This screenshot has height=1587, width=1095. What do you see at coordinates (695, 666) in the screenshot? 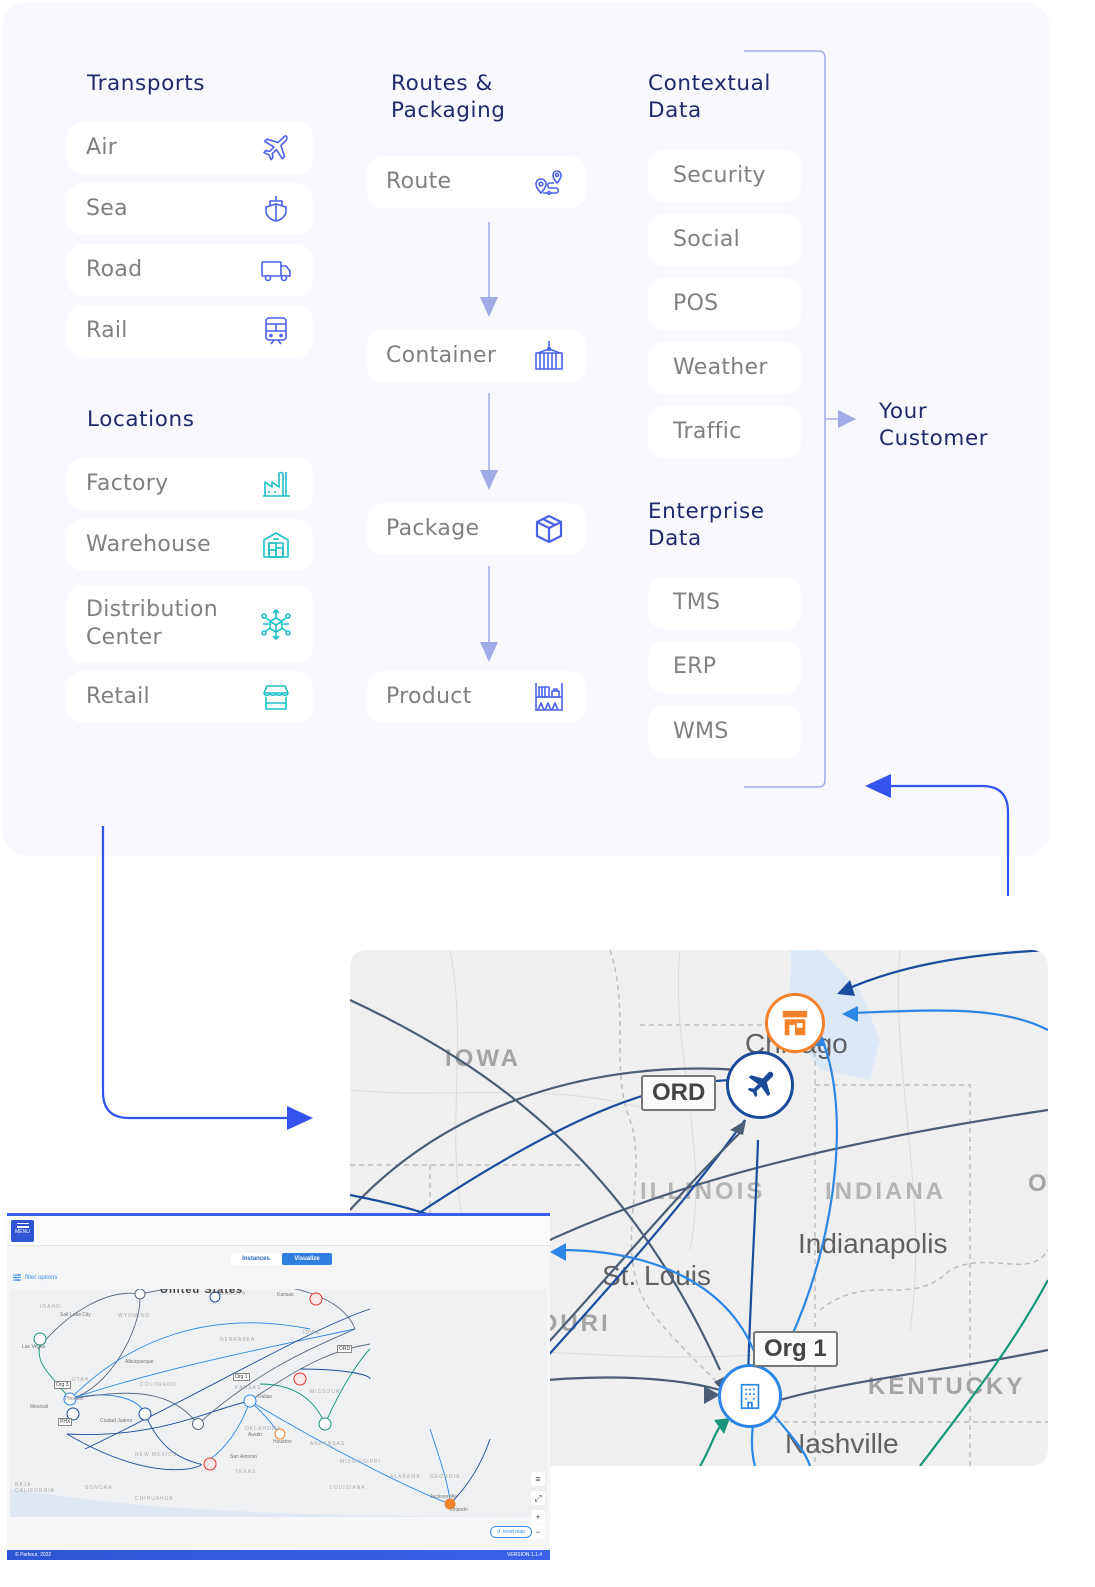
I see `card-label: ERP` at bounding box center [695, 666].